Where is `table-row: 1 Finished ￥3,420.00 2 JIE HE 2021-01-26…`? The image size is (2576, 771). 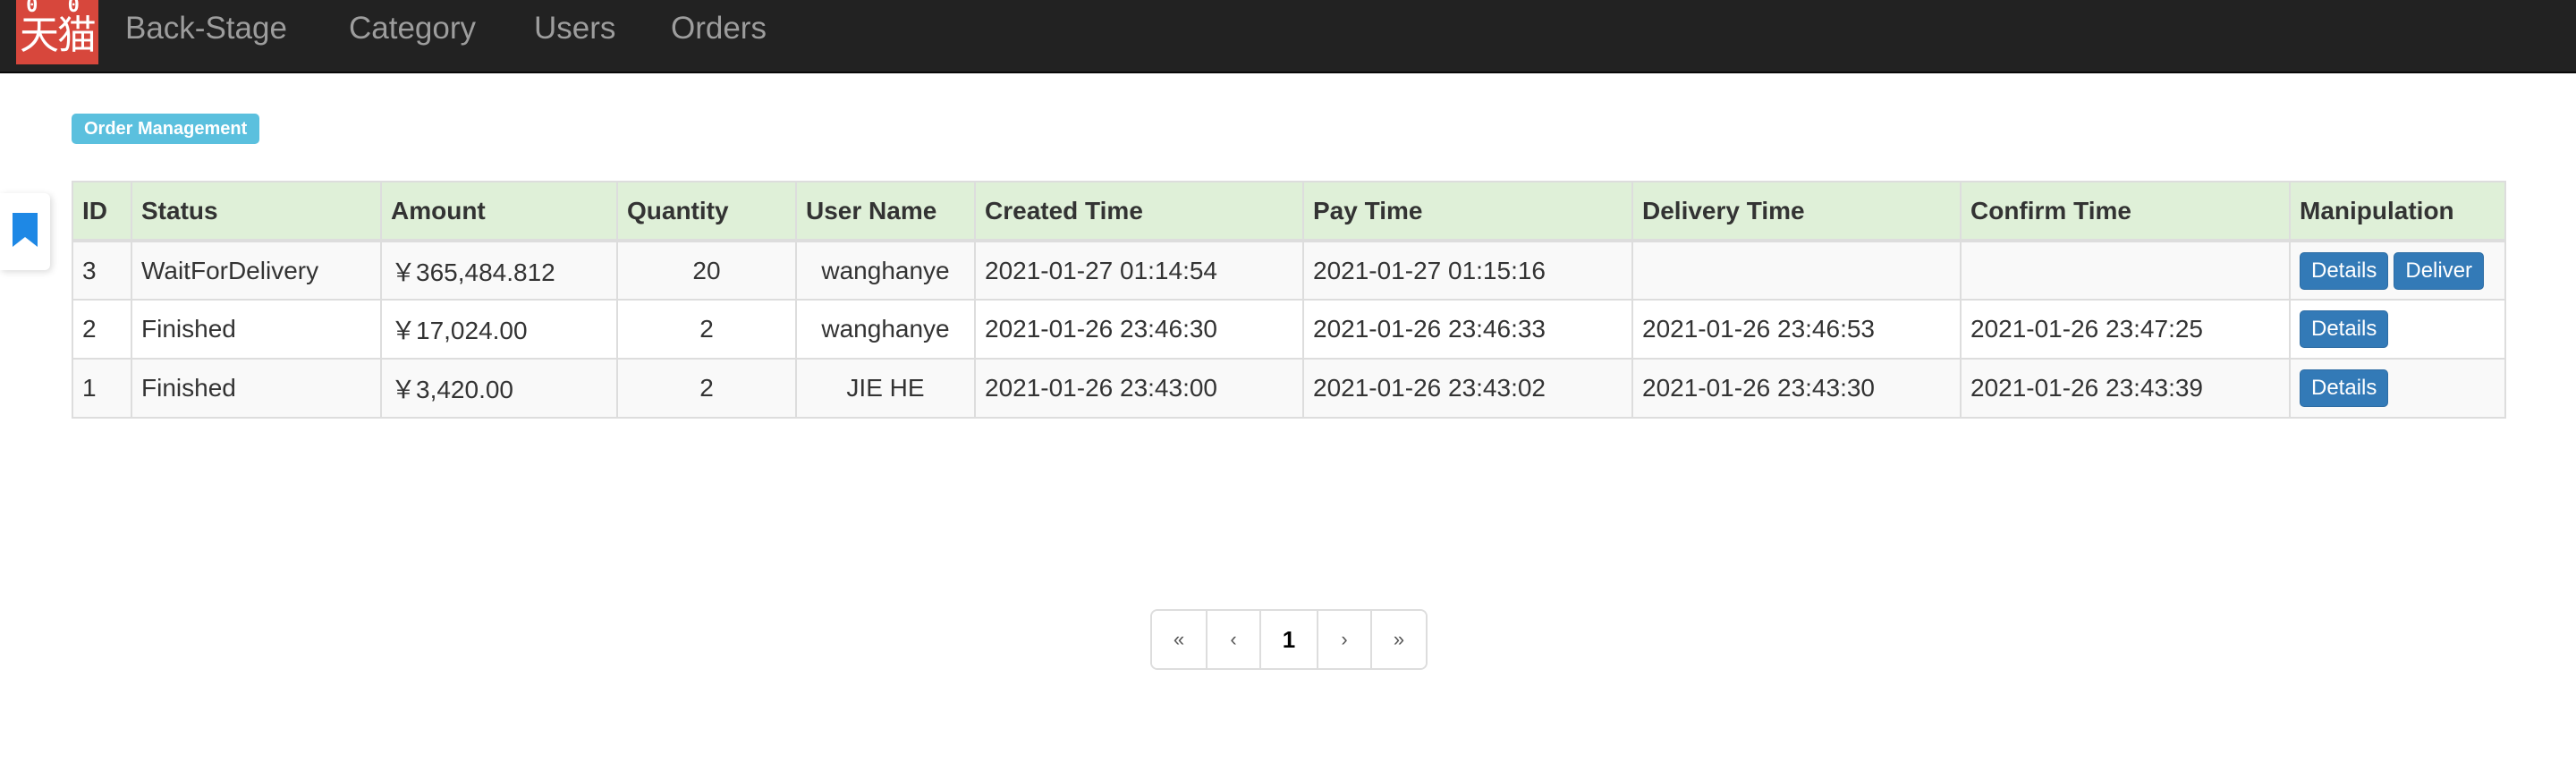 table-row: 1 Finished ￥3,420.00 2 JIE HE 2021-01-26… is located at coordinates (1289, 389).